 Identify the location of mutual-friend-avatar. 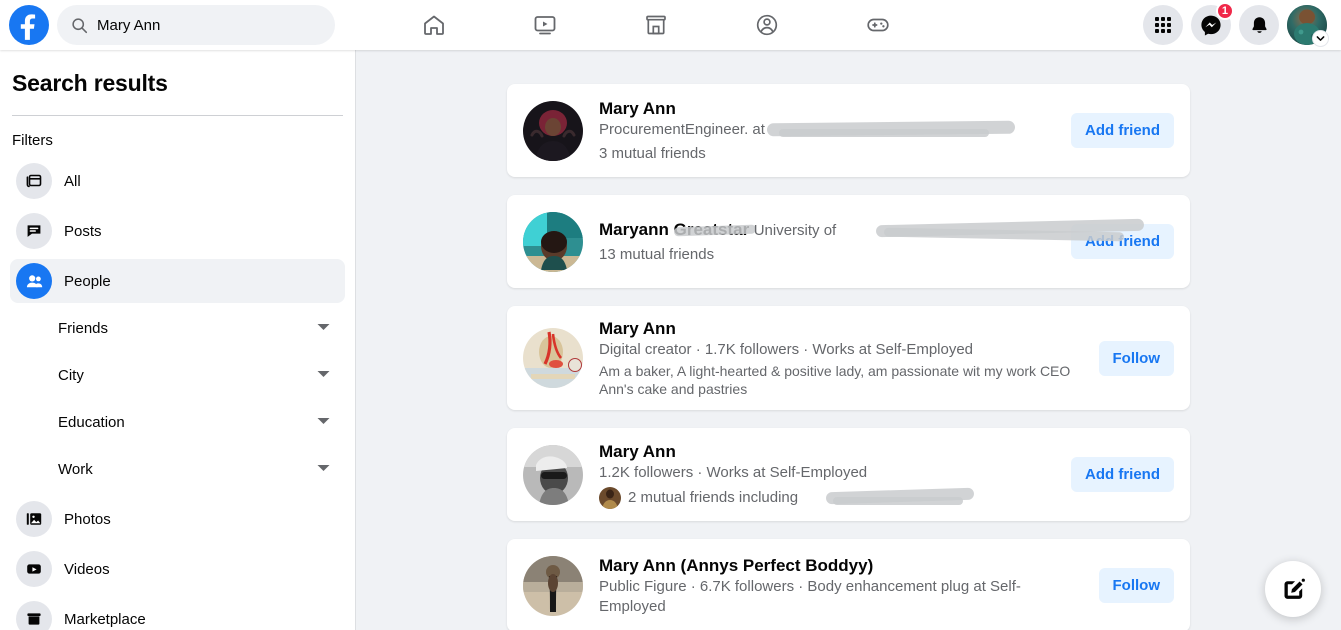
(610, 497).